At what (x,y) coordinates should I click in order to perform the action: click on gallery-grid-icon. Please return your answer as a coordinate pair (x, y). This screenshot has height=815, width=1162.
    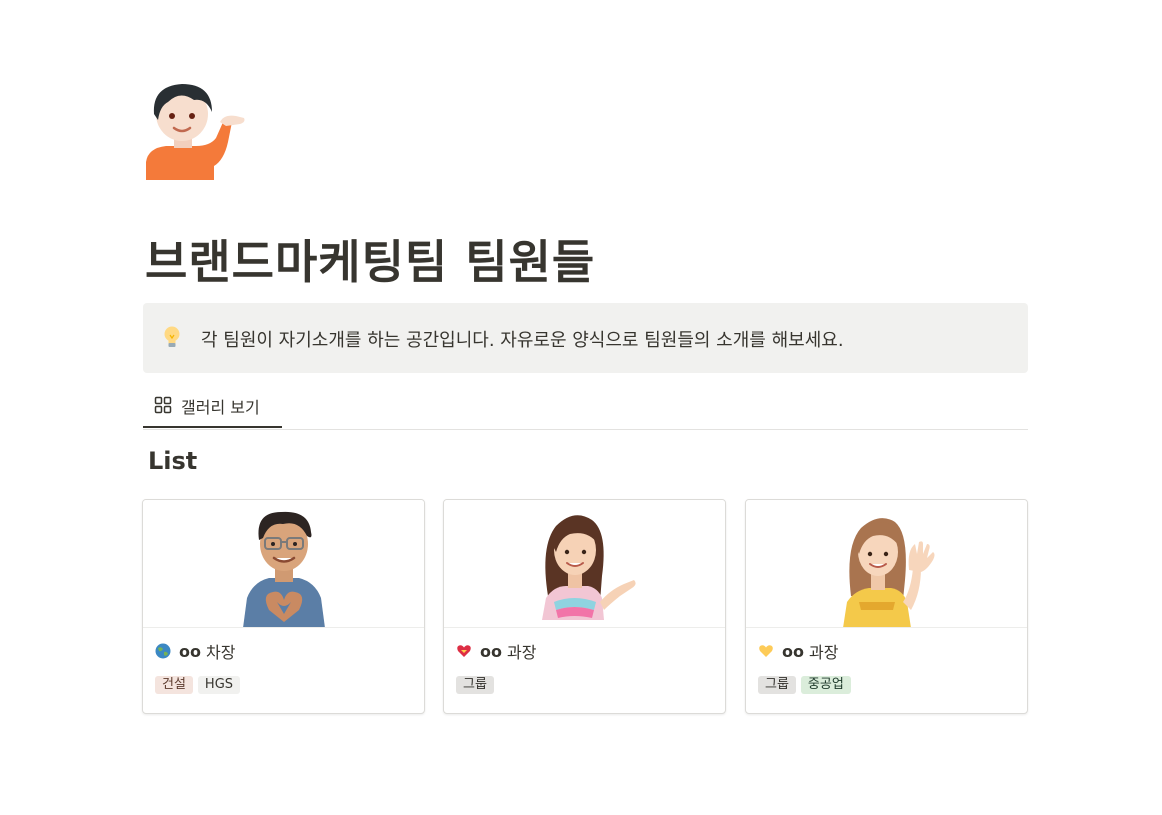
    Looking at the image, I should click on (163, 405).